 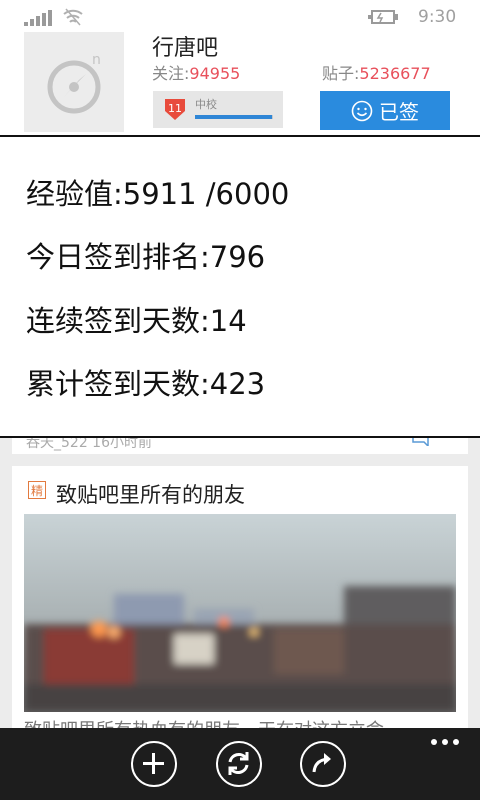 What do you see at coordinates (158, 194) in the screenshot?
I see `experience-text: 经验值:5911 /6000` at bounding box center [158, 194].